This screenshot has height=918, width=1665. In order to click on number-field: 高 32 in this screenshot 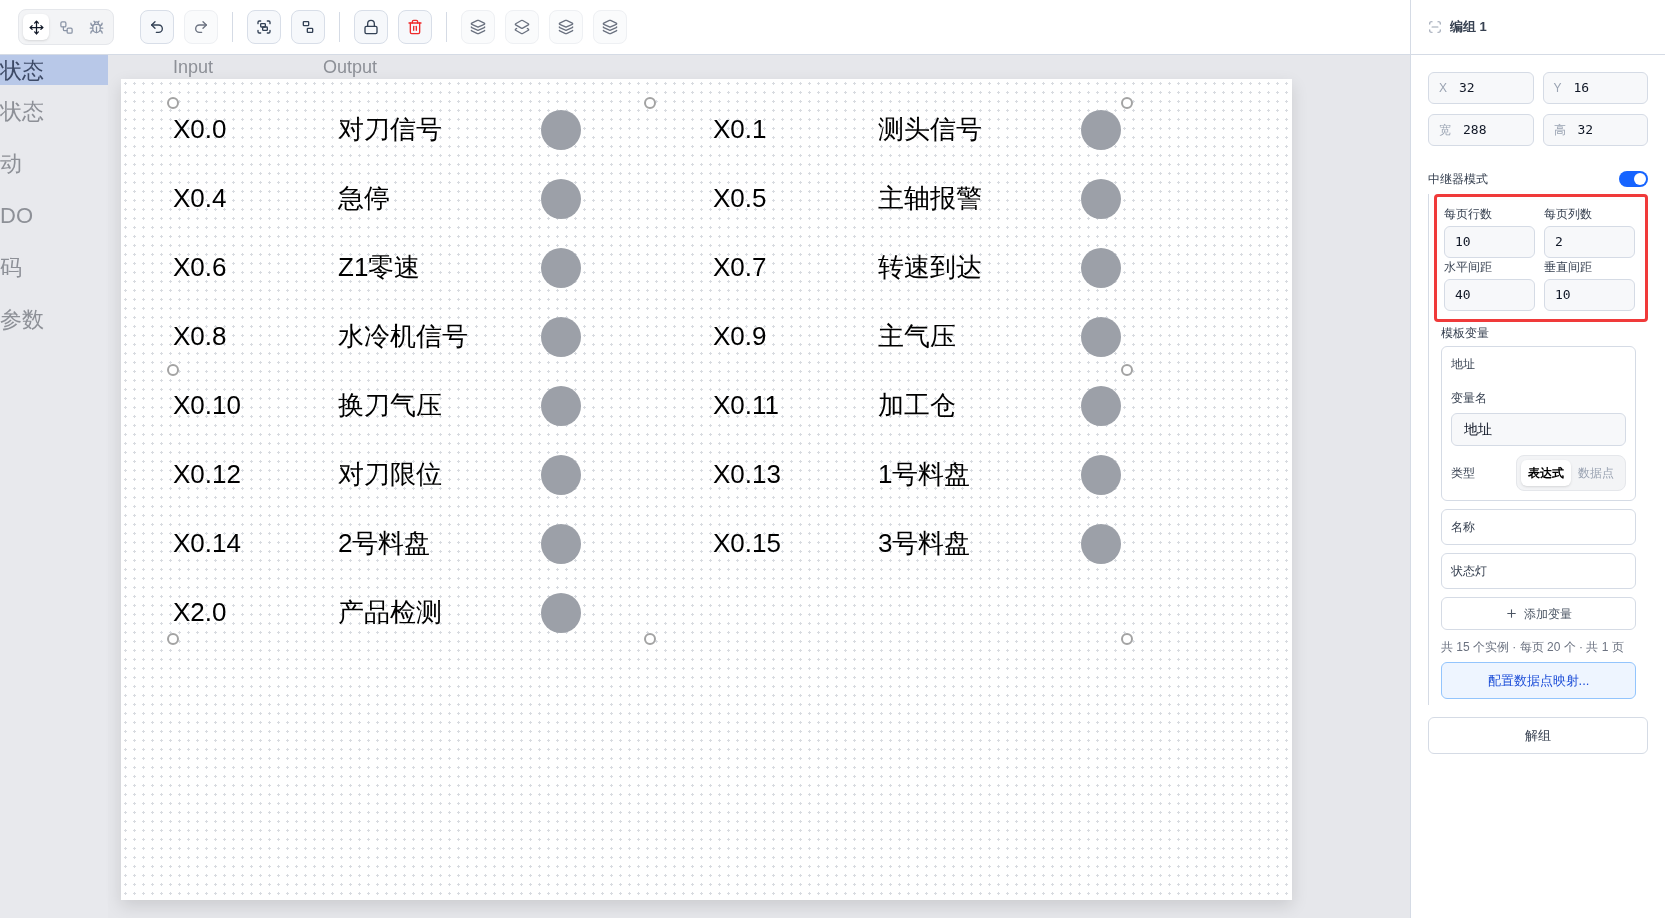, I will do `click(1595, 130)`.